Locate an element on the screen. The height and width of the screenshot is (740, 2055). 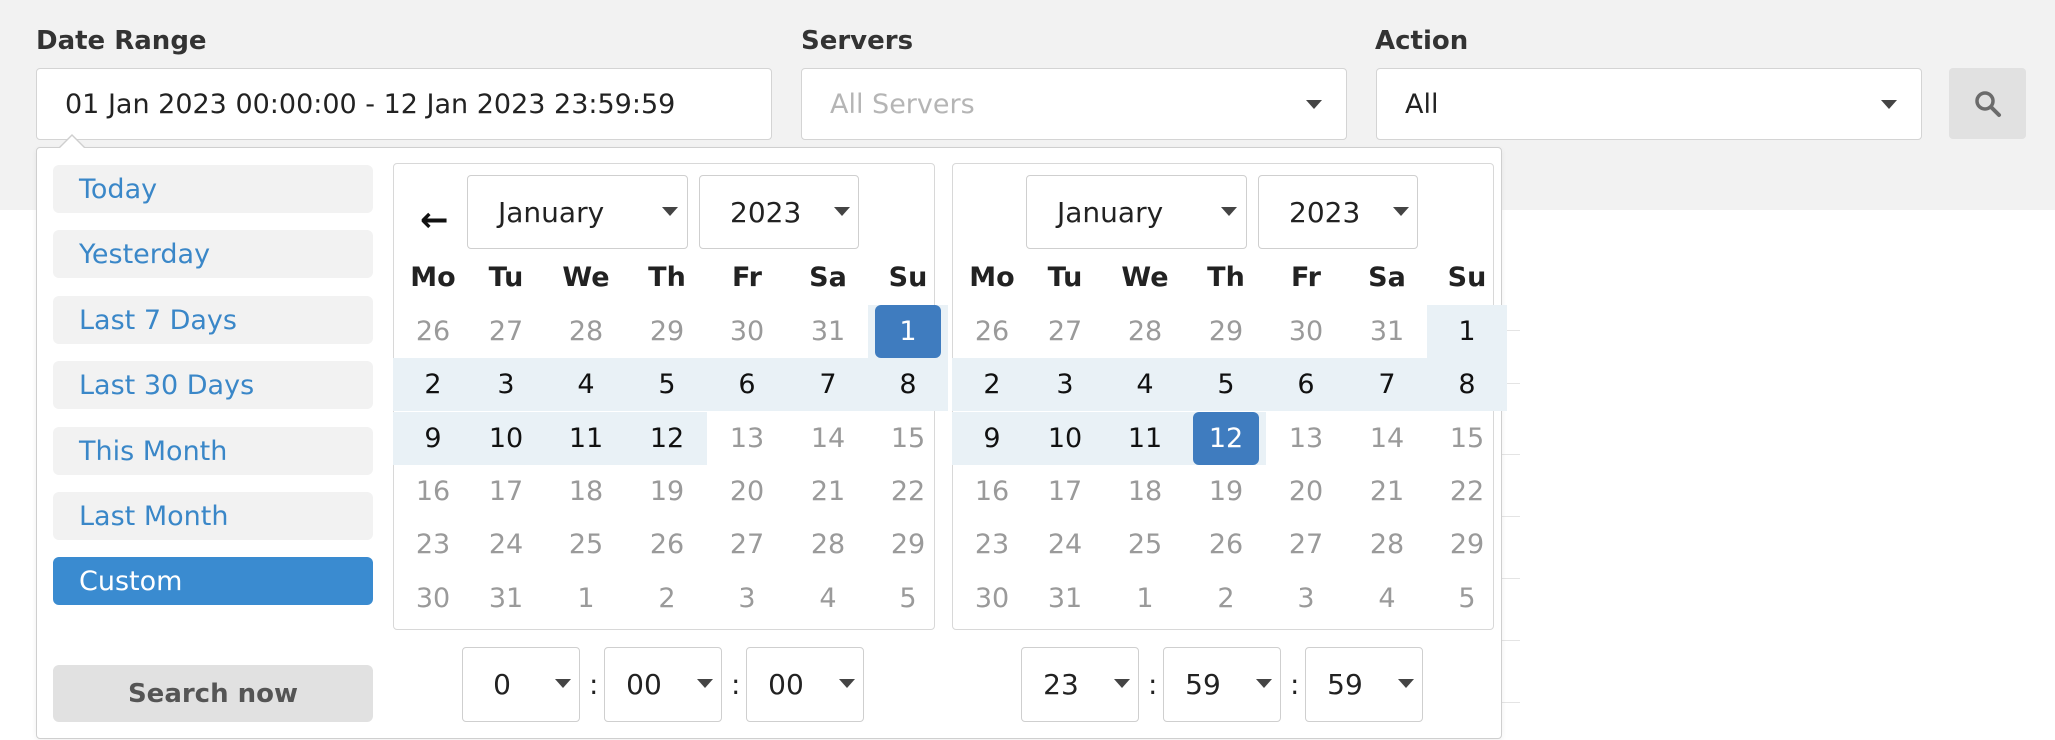
range-custom: Custom is located at coordinates (213, 581).